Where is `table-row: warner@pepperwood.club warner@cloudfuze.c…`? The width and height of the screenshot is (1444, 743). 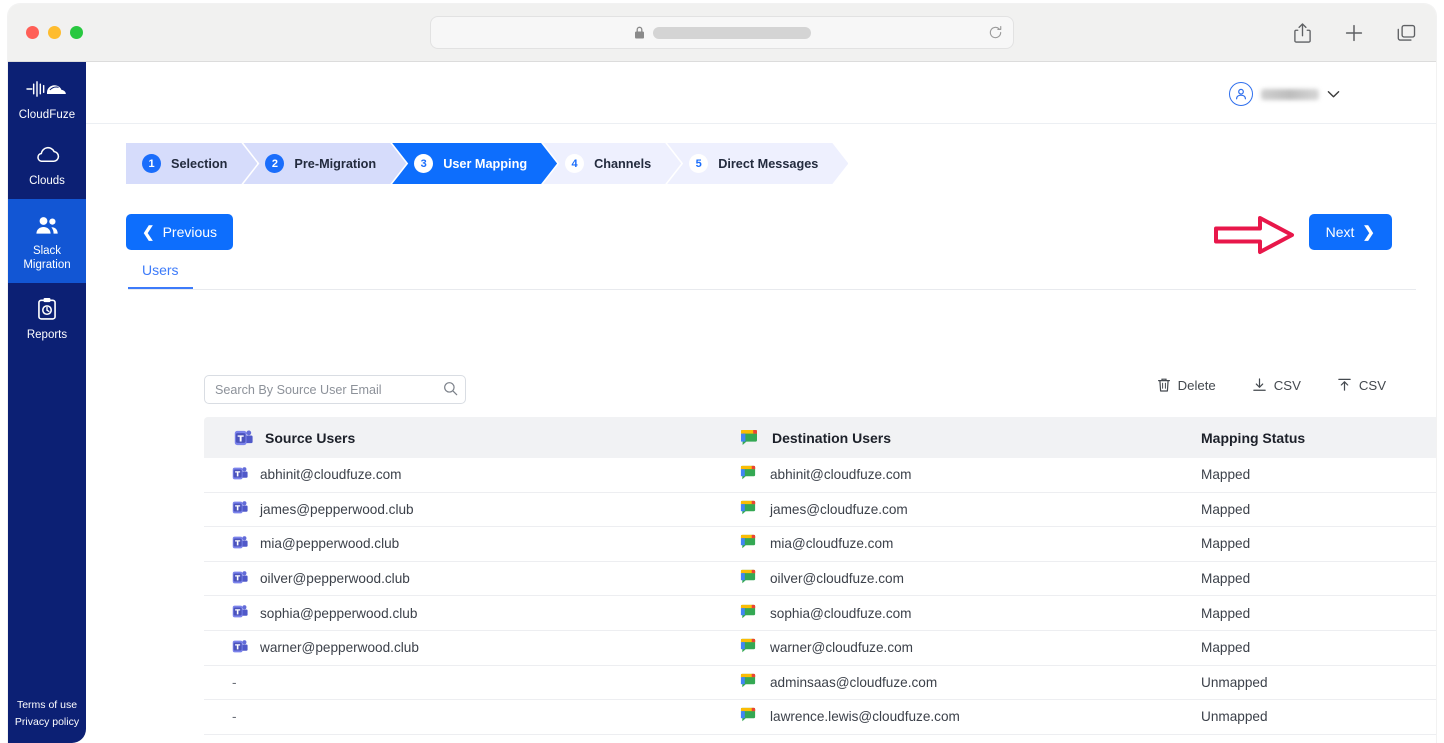 table-row: warner@pepperwood.club warner@cloudfuze.c… is located at coordinates (820, 648).